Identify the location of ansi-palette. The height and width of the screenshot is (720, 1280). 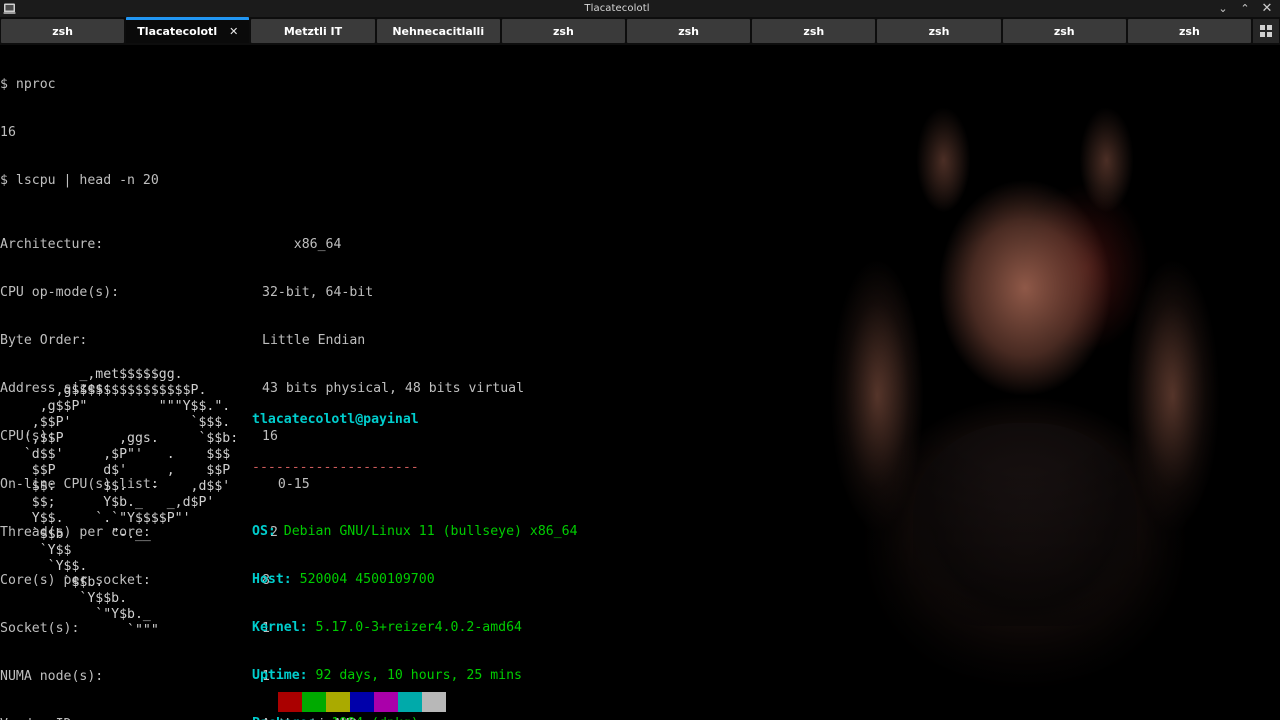
(362, 702).